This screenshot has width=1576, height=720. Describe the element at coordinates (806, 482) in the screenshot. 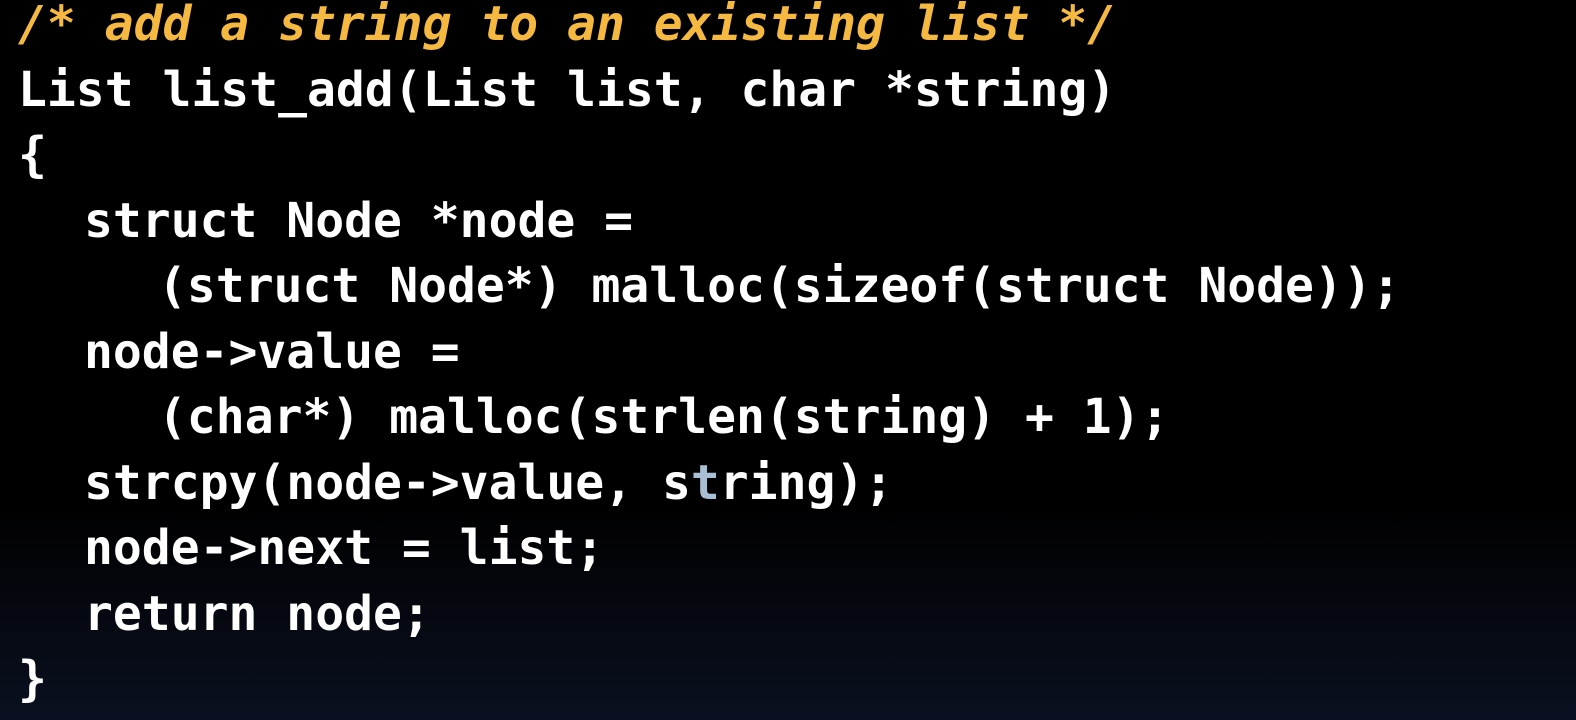

I see `strcpy-post: ring);` at that location.